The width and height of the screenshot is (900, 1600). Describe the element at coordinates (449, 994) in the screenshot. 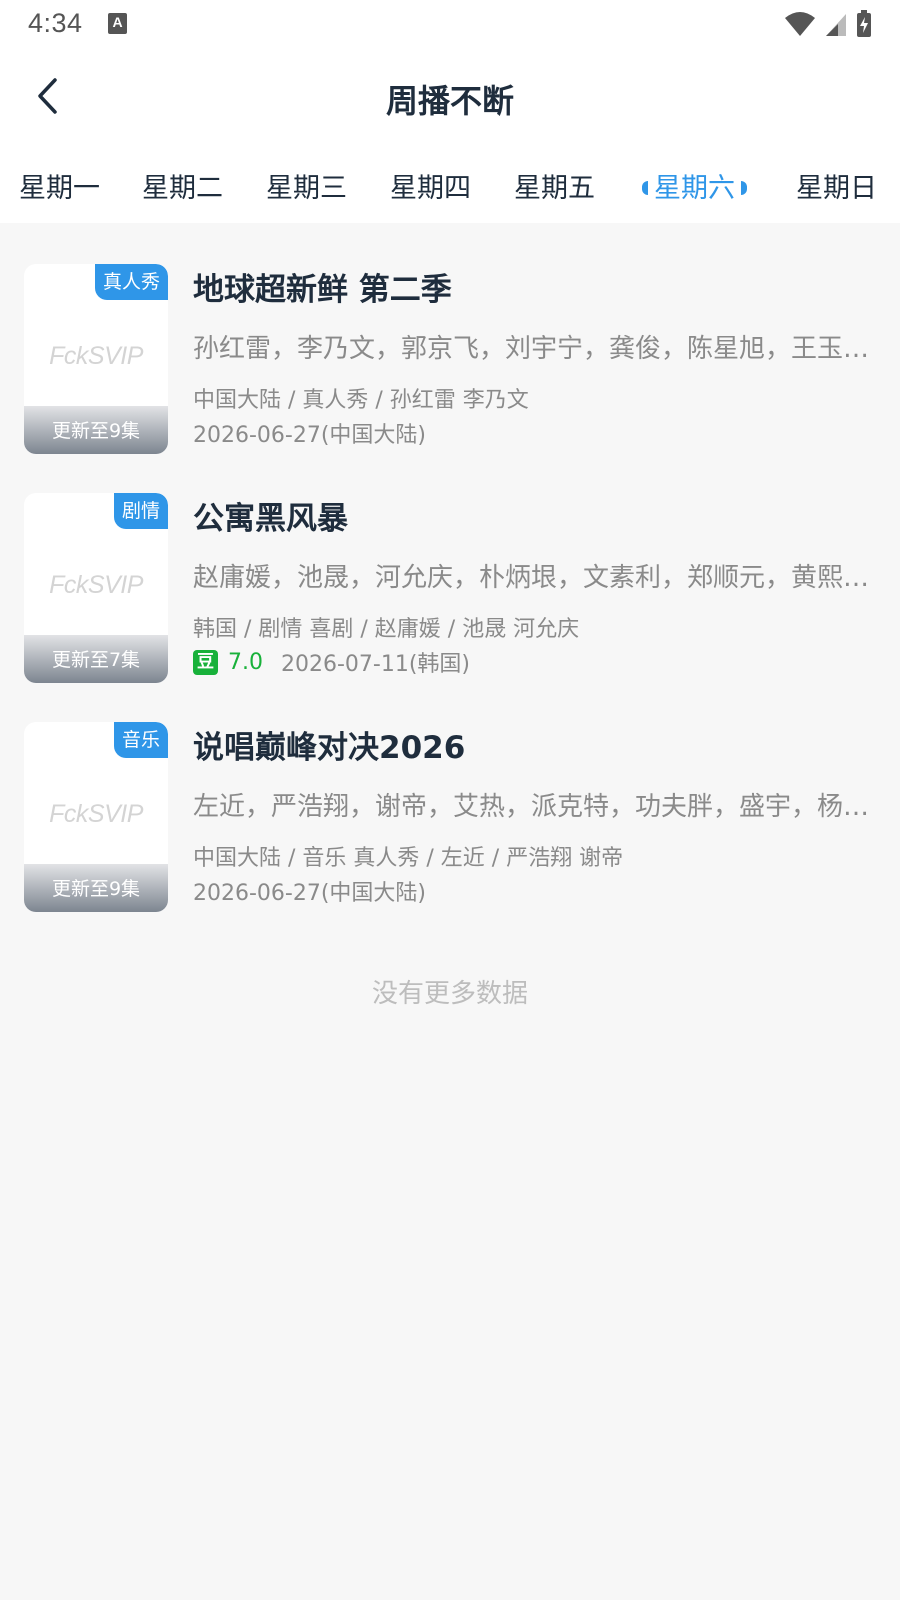

I see `no-more-data: 没有更多数据` at that location.